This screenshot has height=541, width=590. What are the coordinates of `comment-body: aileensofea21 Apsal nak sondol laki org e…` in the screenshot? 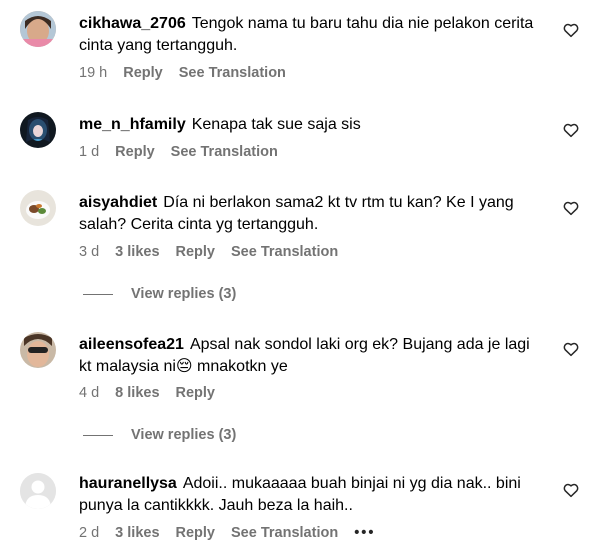 It's located at (309, 356).